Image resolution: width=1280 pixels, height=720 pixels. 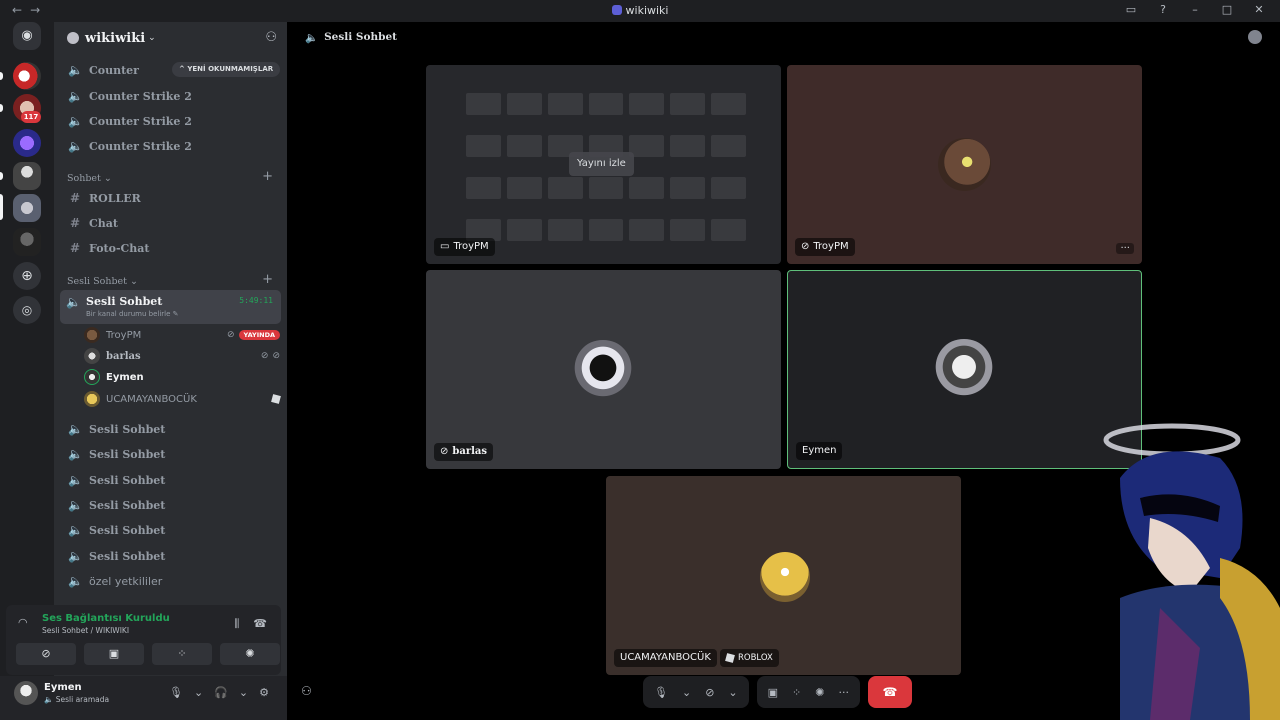 I want to click on text-channel-foto-chat: # Foto-Chat, so click(x=171, y=248).